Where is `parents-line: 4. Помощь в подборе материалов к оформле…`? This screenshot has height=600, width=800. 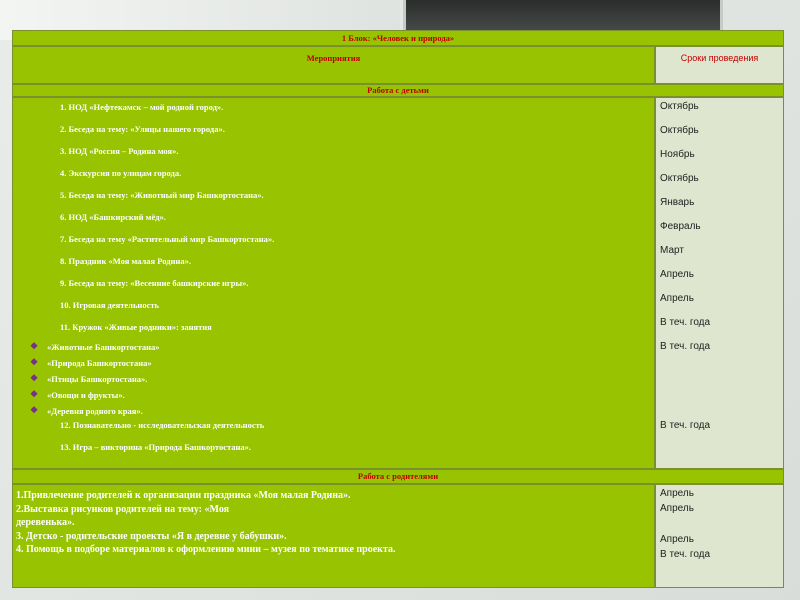 parents-line: 4. Помощь в подборе материалов к оформле… is located at coordinates (206, 549).